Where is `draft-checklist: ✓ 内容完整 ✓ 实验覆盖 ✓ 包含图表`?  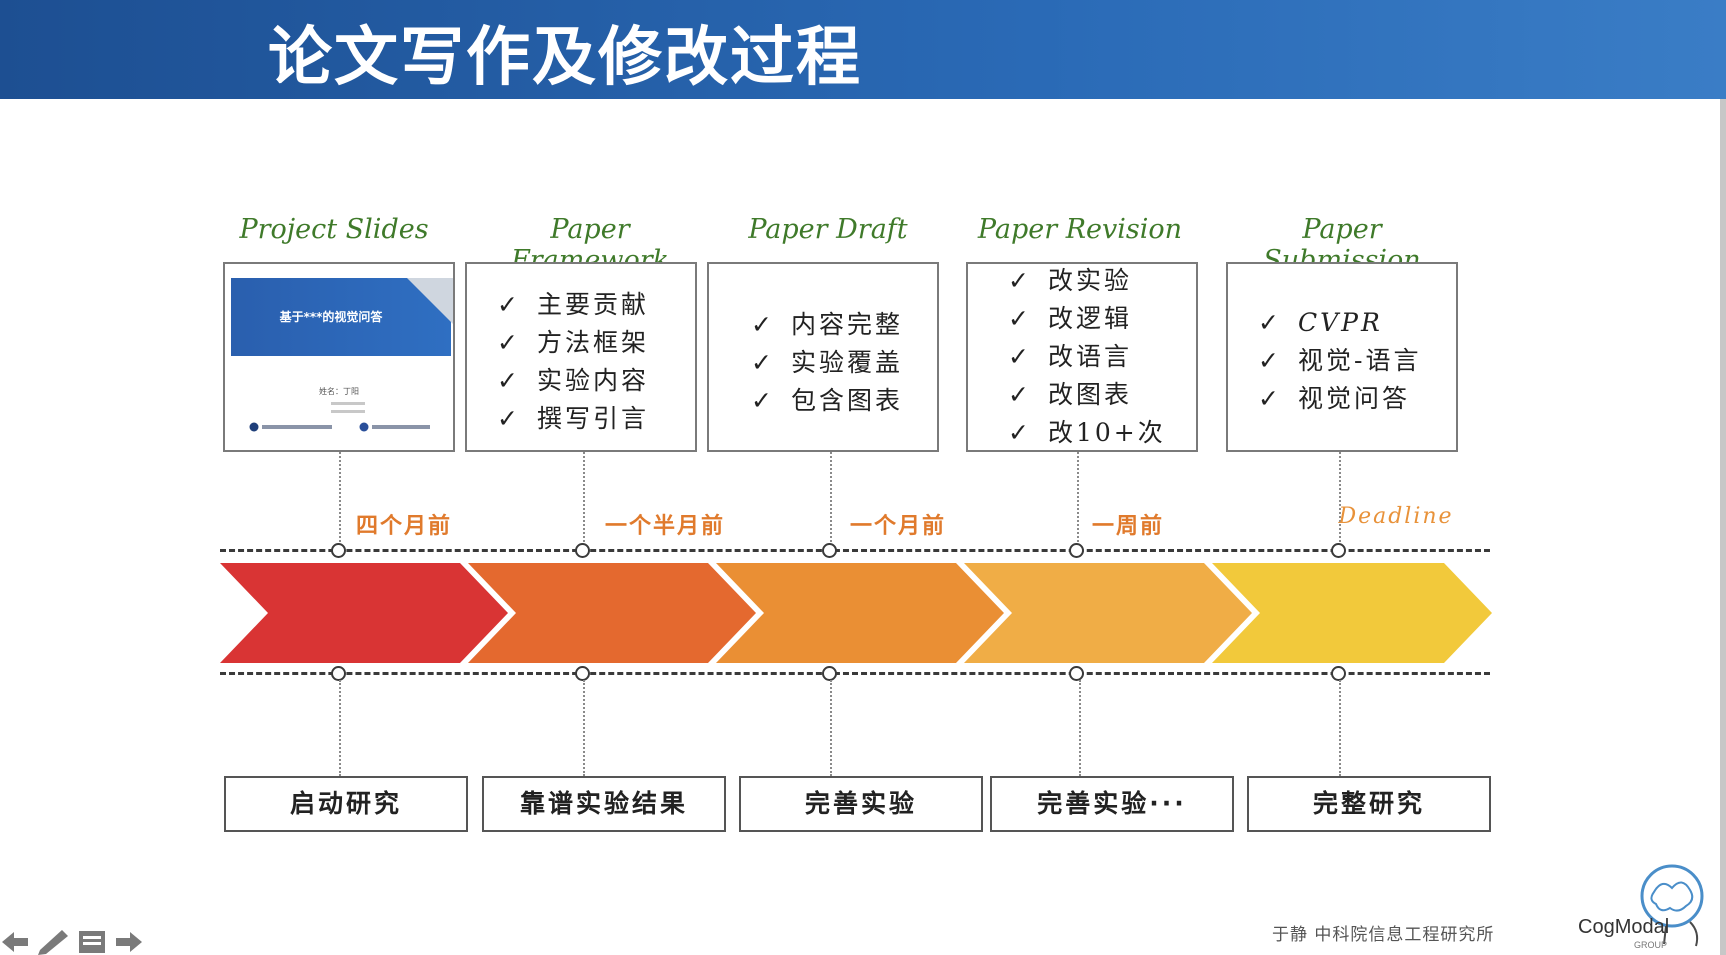
draft-checklist: ✓ 内容完整 ✓ 实验覆盖 ✓ 包含图表 is located at coordinates (827, 363).